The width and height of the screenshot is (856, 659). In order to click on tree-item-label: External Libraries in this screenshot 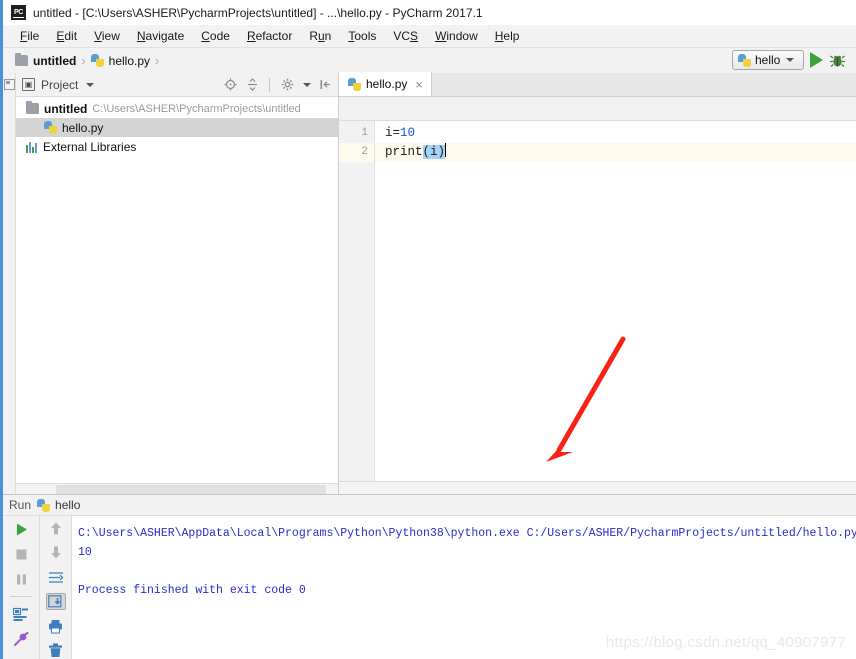, I will do `click(90, 146)`.